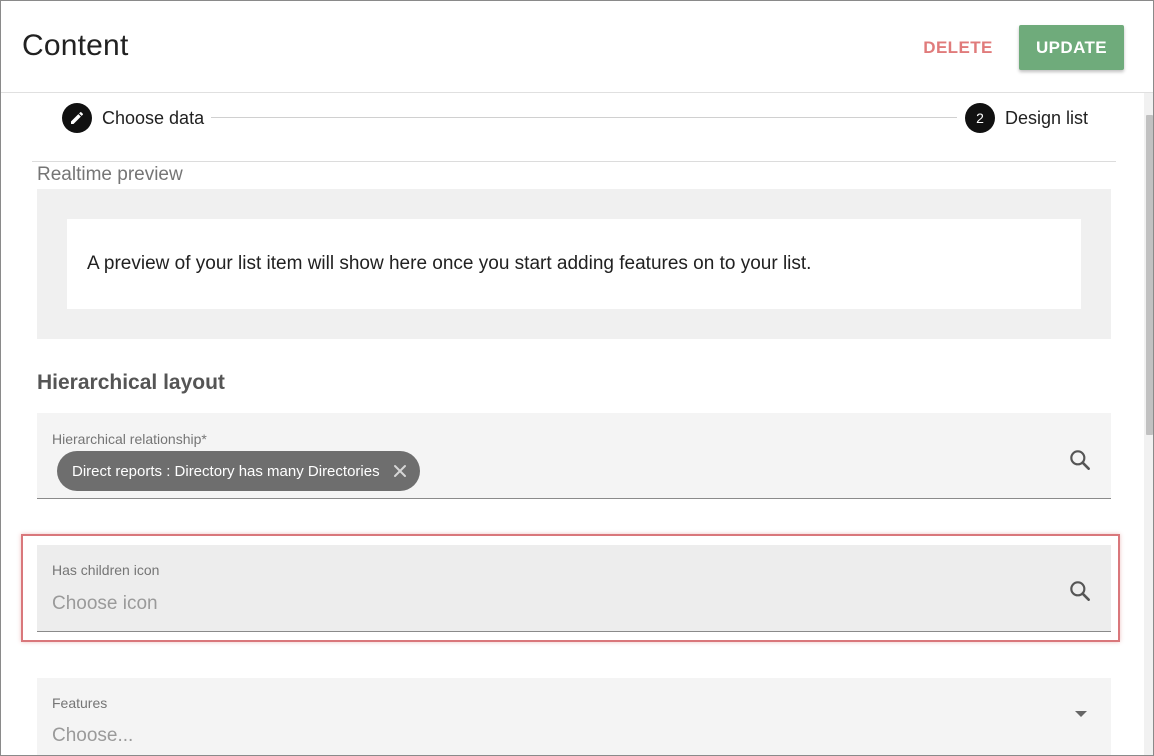  What do you see at coordinates (584, 117) in the screenshot?
I see `stepper-connector` at bounding box center [584, 117].